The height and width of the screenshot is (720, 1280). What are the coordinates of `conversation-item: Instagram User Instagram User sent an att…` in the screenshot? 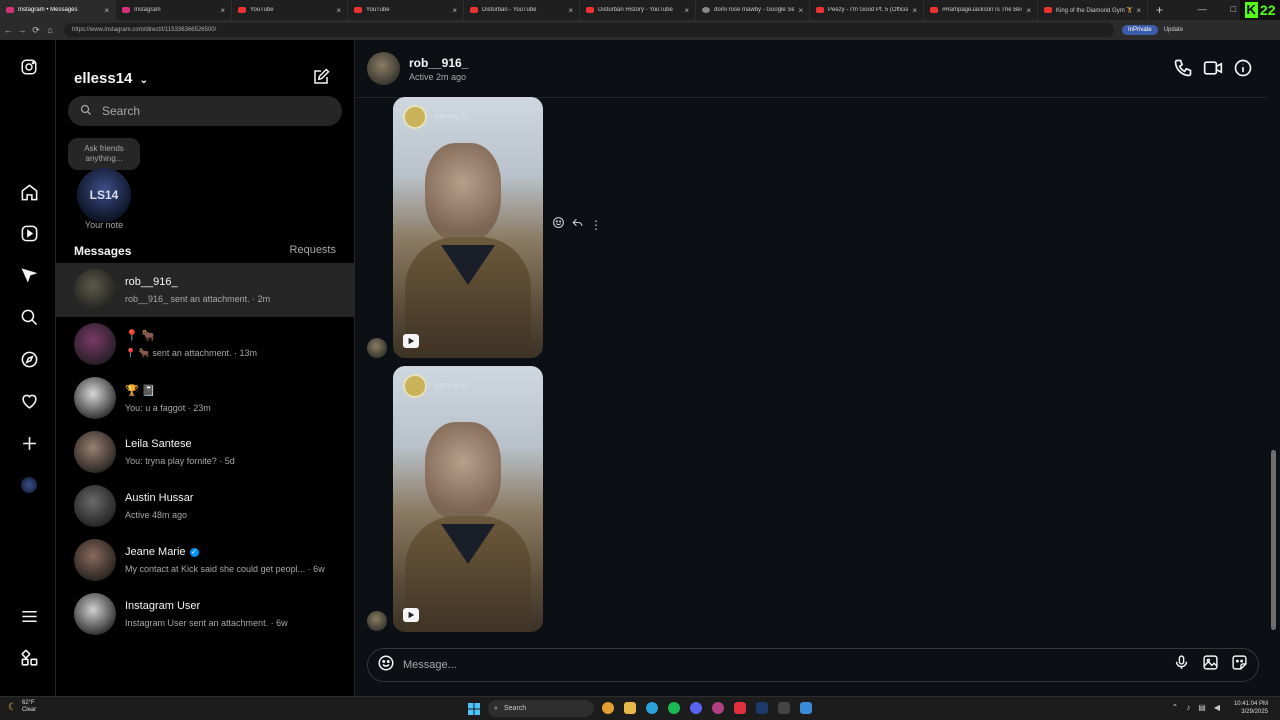 It's located at (205, 614).